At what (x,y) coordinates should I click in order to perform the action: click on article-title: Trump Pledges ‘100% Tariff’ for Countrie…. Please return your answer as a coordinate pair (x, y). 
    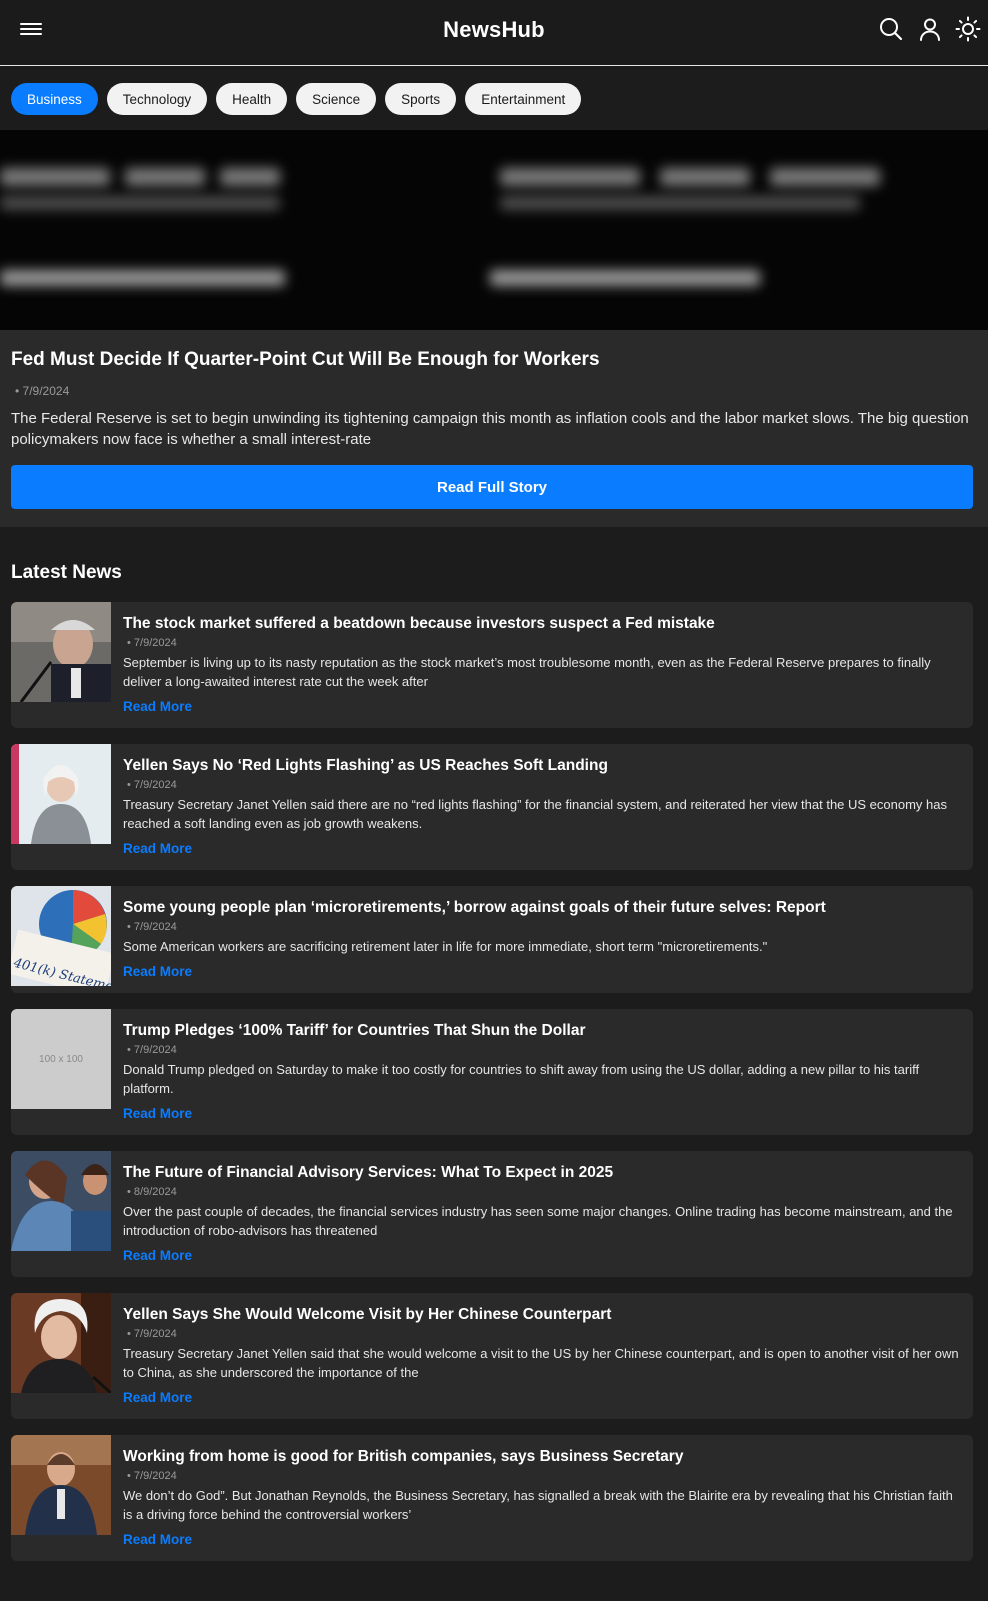
    Looking at the image, I should click on (541, 1031).